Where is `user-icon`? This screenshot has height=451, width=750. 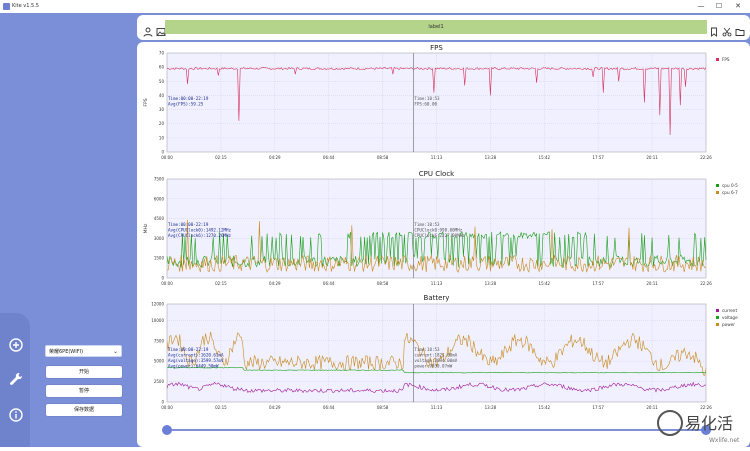 user-icon is located at coordinates (148, 29).